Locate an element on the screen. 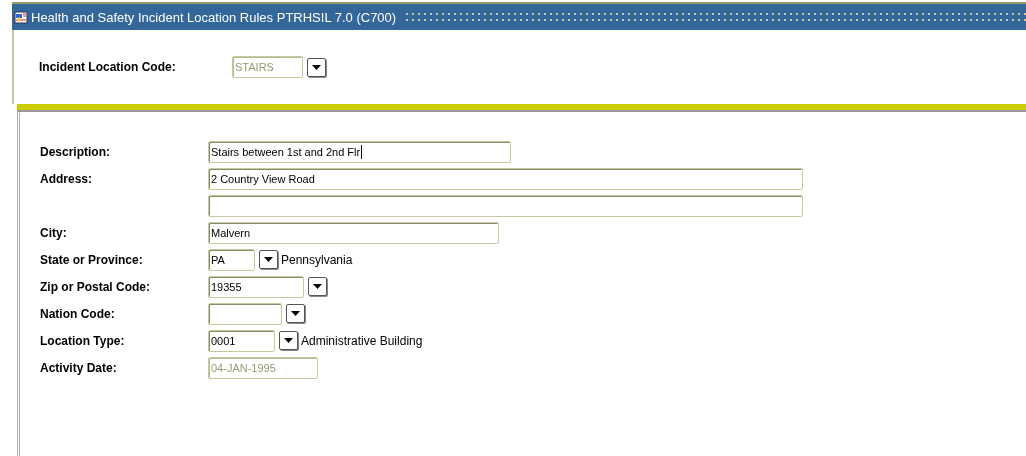 This screenshot has height=456, width=1026. field-label: Activity Date: is located at coordinates (79, 367).